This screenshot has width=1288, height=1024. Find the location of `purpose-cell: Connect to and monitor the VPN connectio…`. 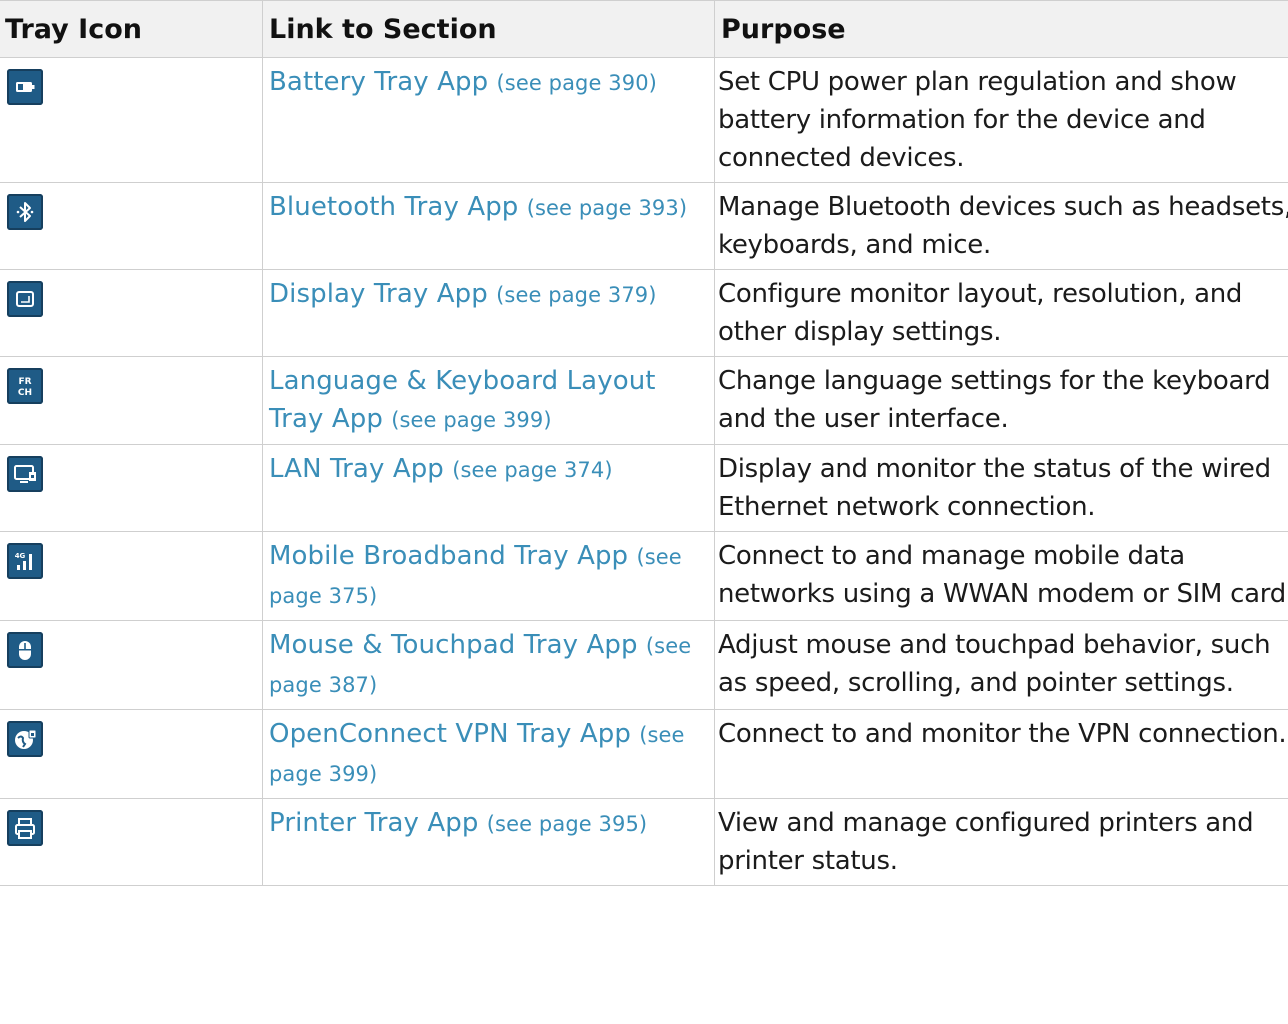

purpose-cell: Connect to and monitor the VPN connectio… is located at coordinates (1001, 754).